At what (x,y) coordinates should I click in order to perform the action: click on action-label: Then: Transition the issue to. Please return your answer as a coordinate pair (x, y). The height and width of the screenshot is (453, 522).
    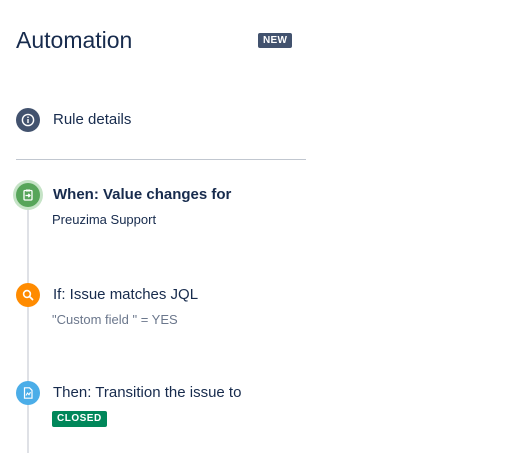
    Looking at the image, I should click on (147, 392).